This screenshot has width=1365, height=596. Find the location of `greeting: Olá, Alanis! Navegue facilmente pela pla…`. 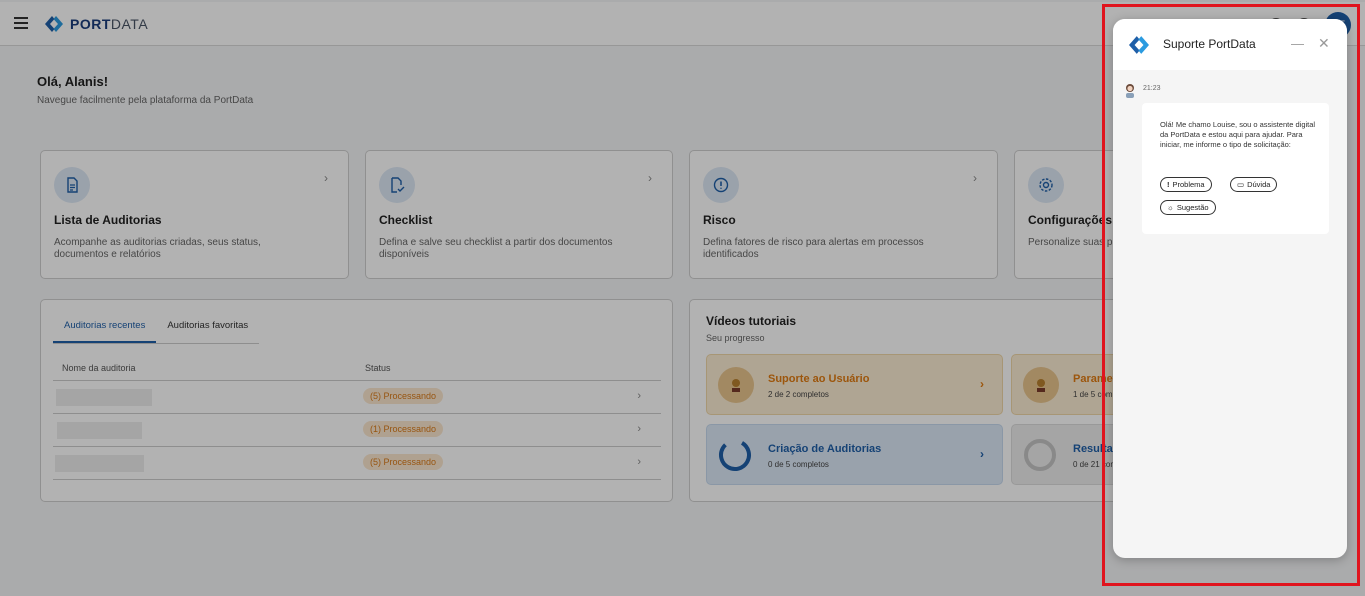

greeting: Olá, Alanis! Navegue facilmente pela pla… is located at coordinates (145, 90).